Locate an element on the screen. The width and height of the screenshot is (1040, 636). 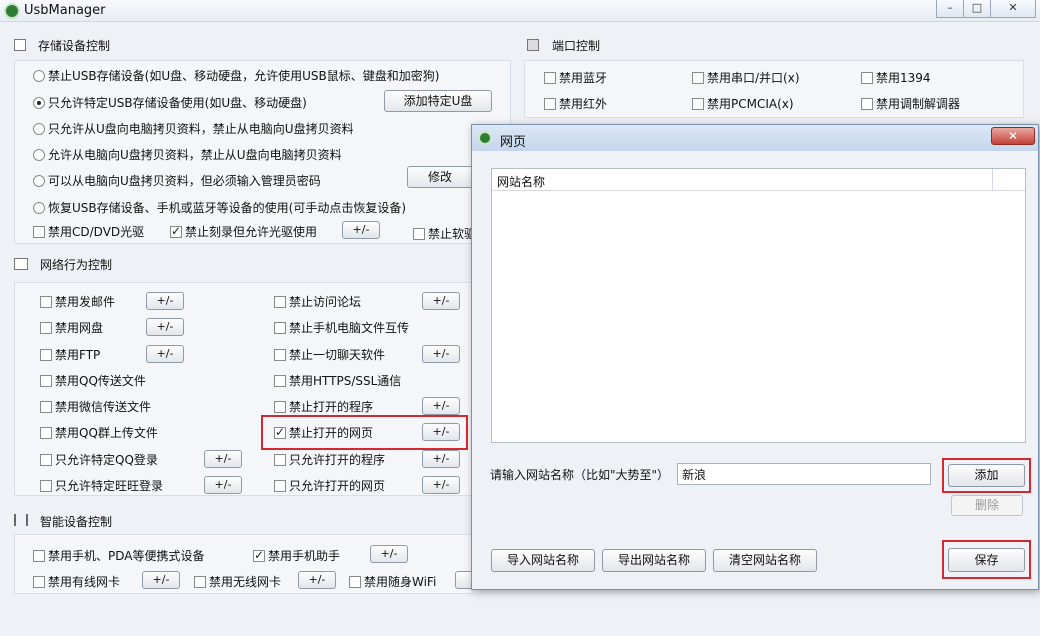
radio-specific-usb: 只允许特定USB存储设备使用(如U盘、移动硬盘) is located at coordinates (170, 102).